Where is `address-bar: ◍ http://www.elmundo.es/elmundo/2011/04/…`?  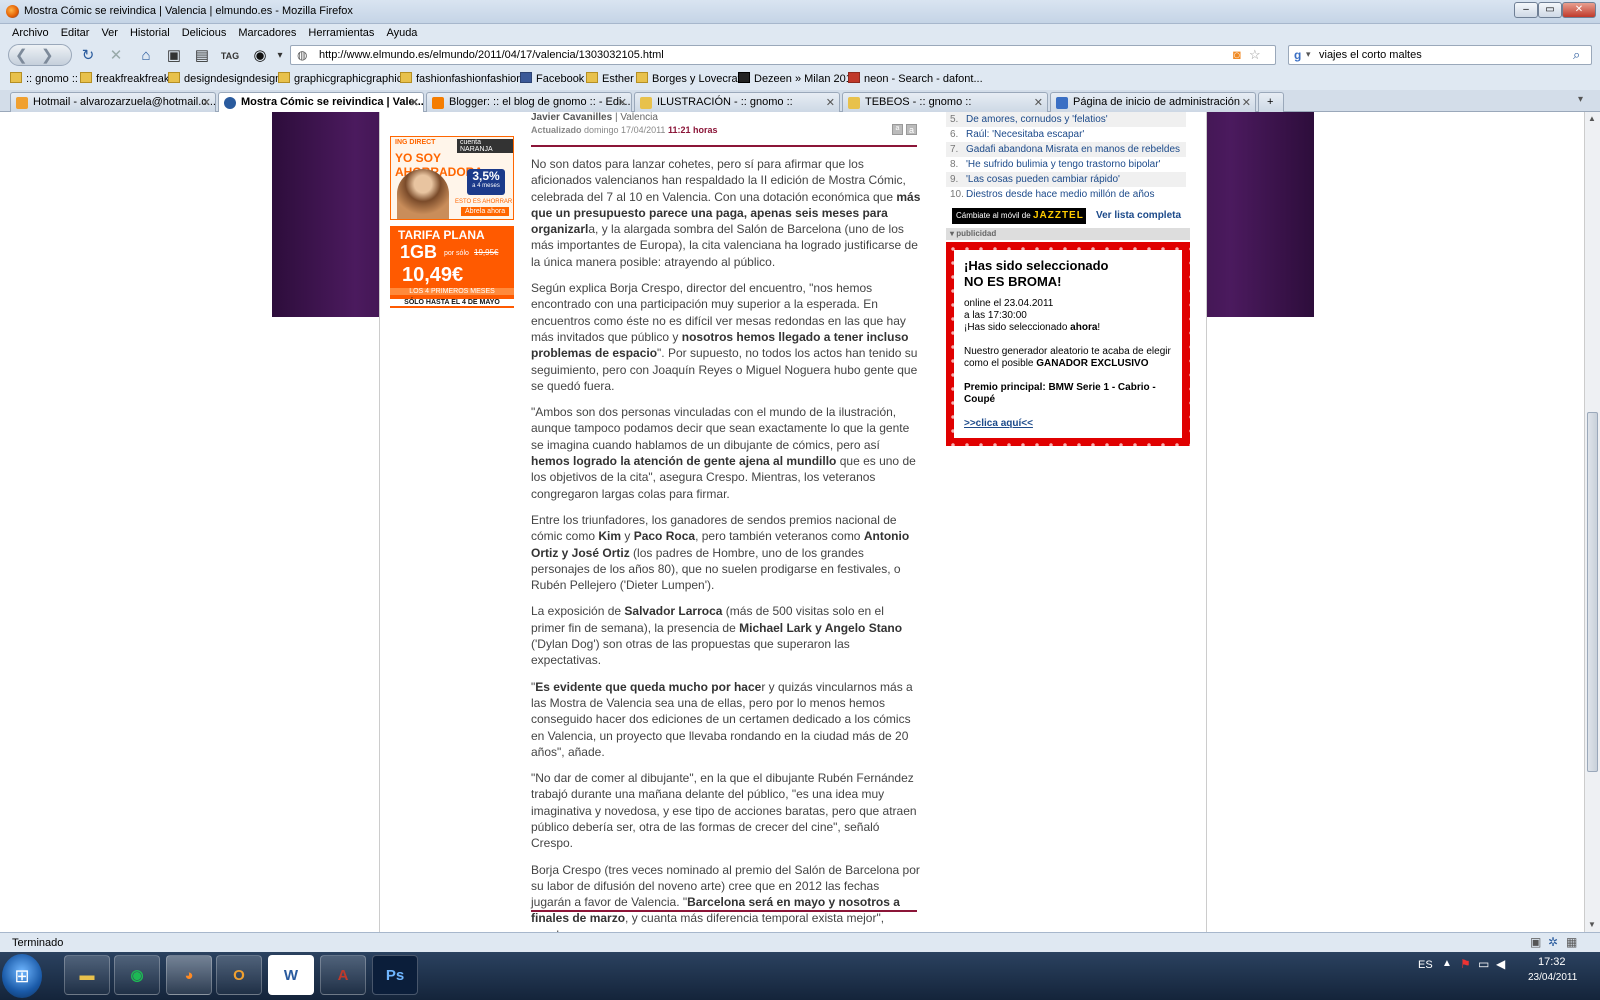
address-bar: ◍ http://www.elmundo.es/elmundo/2011/04/… is located at coordinates (783, 55).